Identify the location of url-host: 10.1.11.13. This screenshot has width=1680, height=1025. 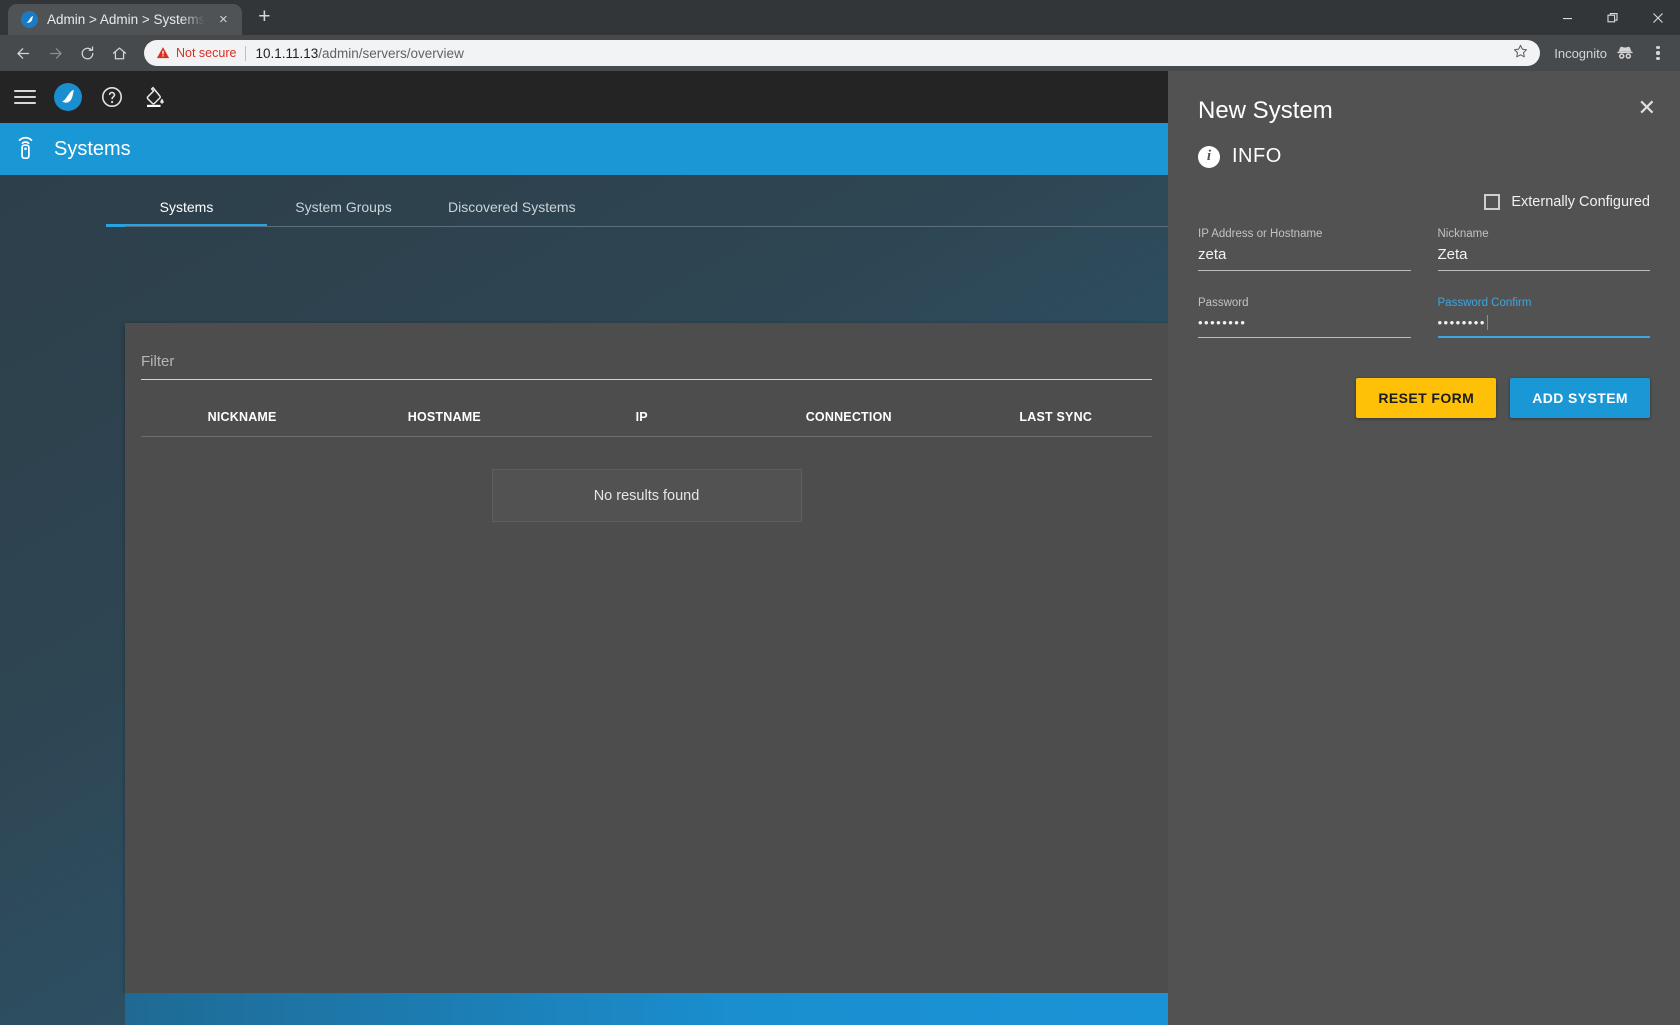
(287, 53).